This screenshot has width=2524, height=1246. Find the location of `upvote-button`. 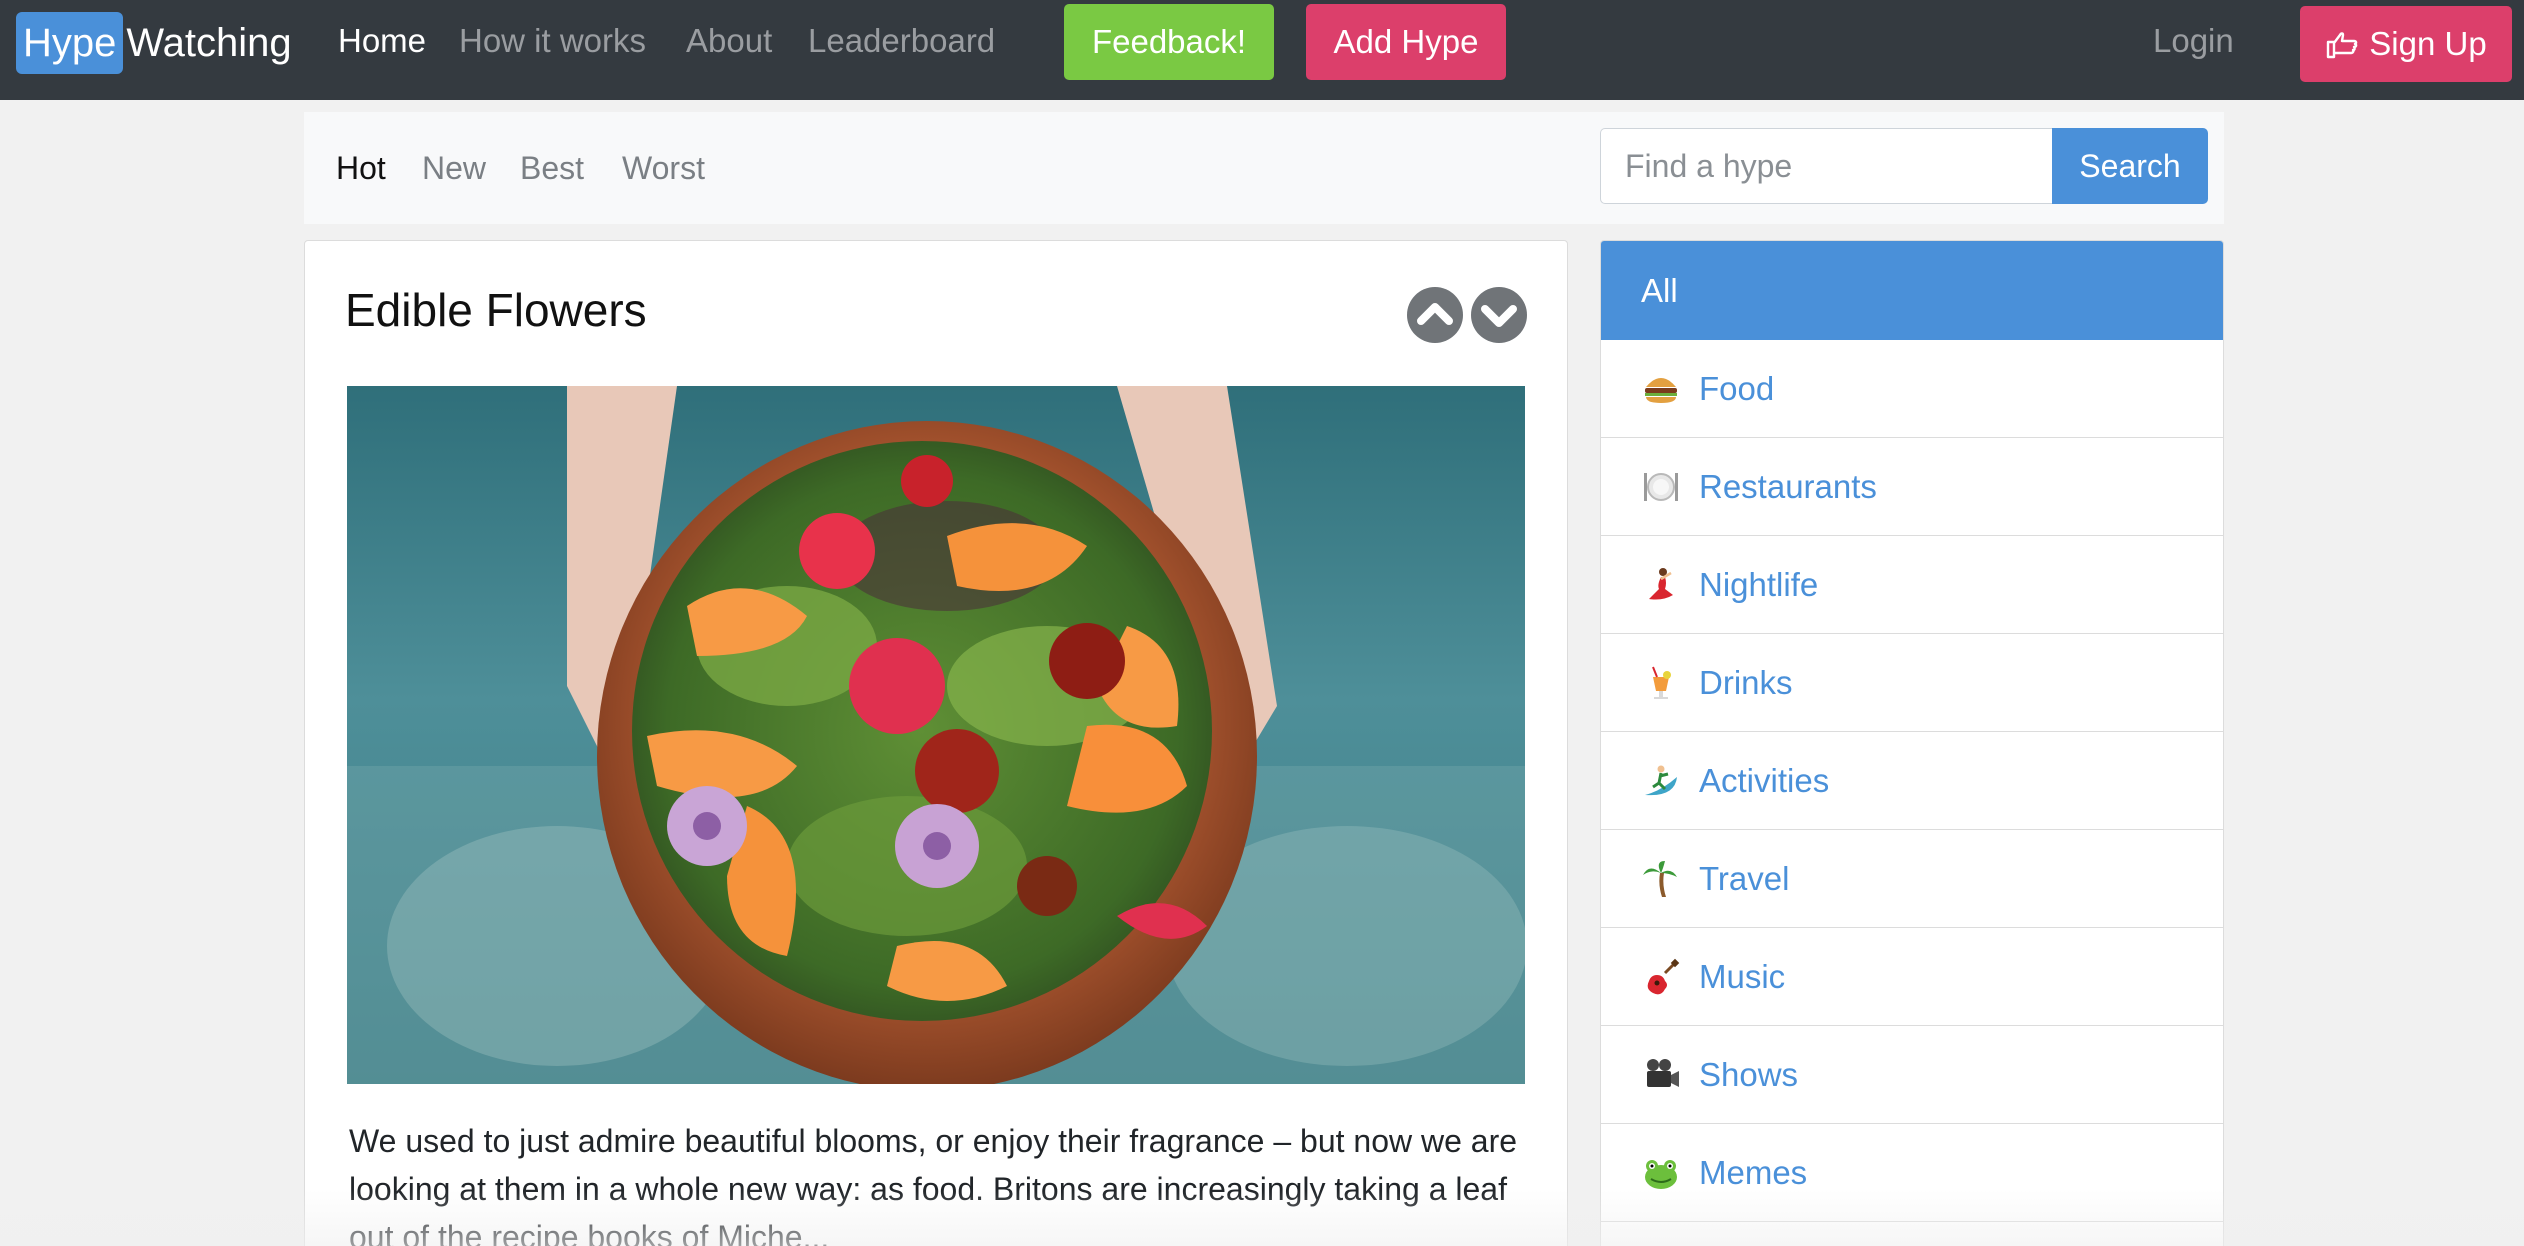

upvote-button is located at coordinates (1435, 315).